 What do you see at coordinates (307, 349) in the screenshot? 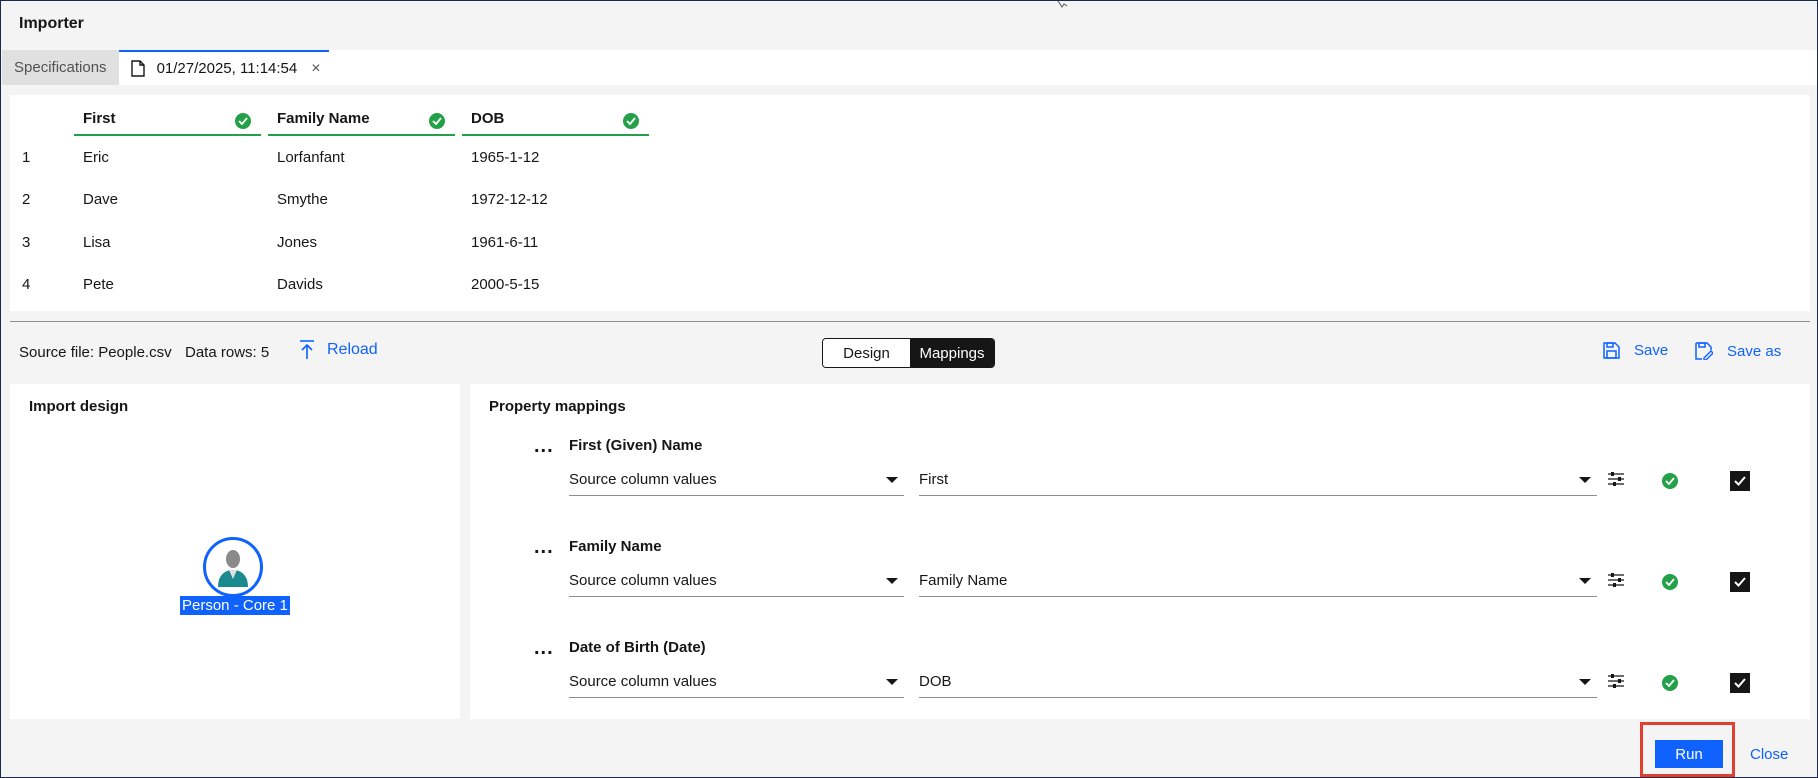
I see `upload-arrow-icon` at bounding box center [307, 349].